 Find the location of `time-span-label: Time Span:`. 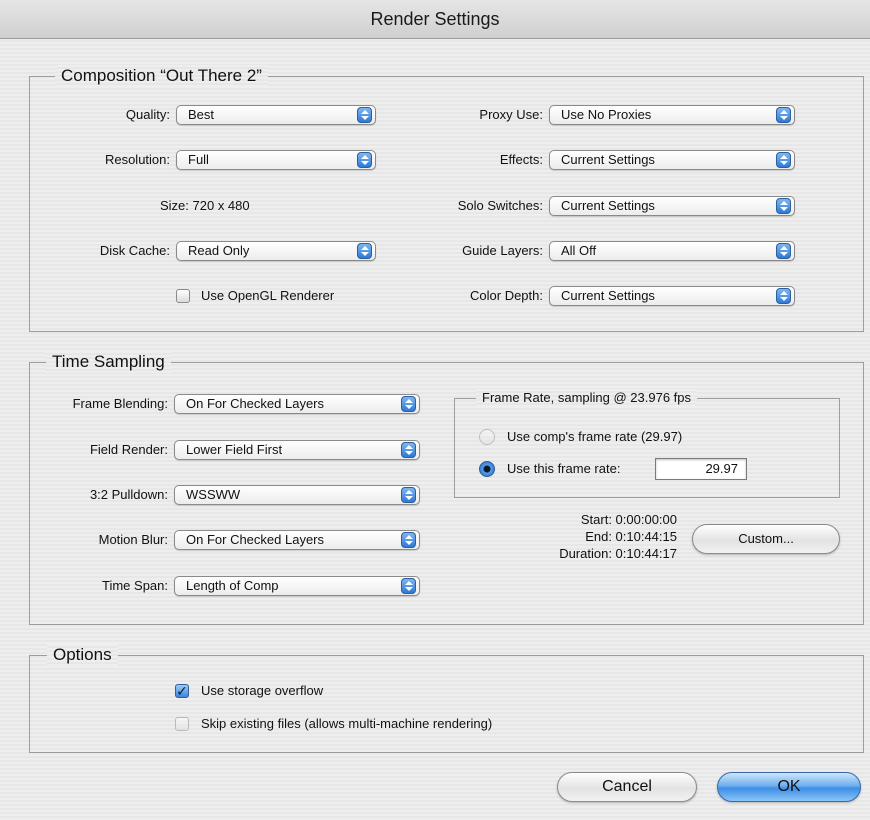

time-span-label: Time Span: is located at coordinates (135, 585).